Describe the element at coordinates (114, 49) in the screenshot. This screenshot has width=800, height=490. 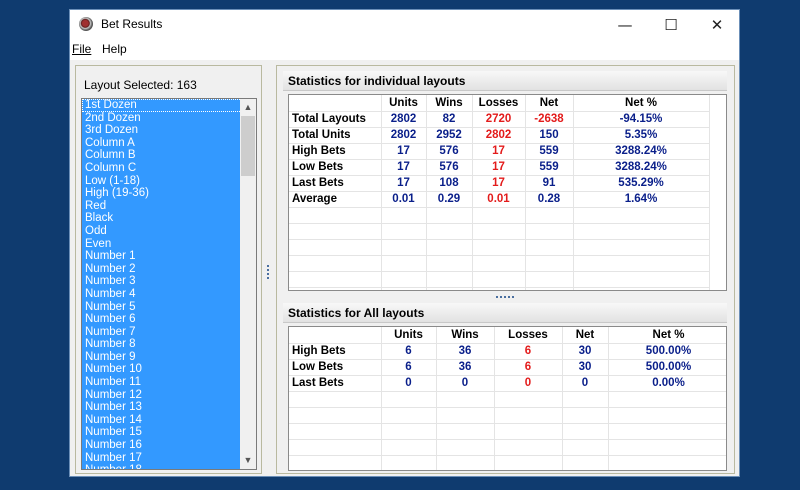
I see `menu-help: Help` at that location.